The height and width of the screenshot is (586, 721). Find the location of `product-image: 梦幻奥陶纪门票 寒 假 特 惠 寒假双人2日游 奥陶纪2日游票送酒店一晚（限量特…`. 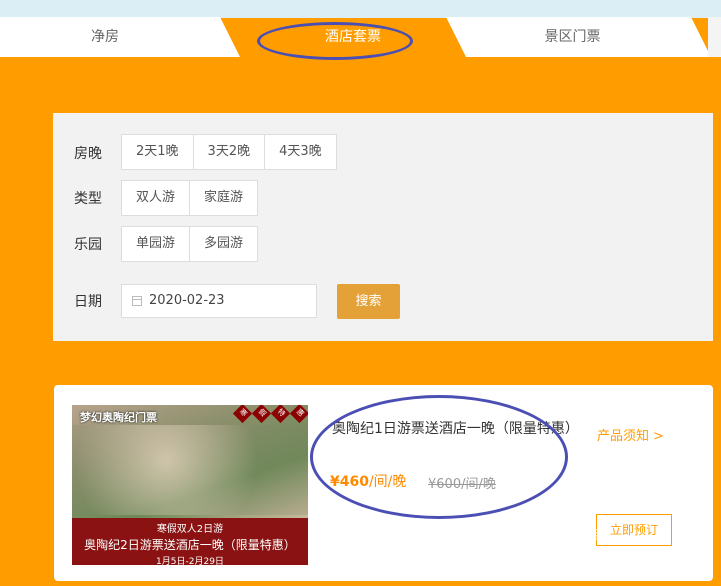

product-image: 梦幻奥陶纪门票 寒 假 特 惠 寒假双人2日游 奥陶纪2日游票送酒店一晚（限量特… is located at coordinates (190, 485).